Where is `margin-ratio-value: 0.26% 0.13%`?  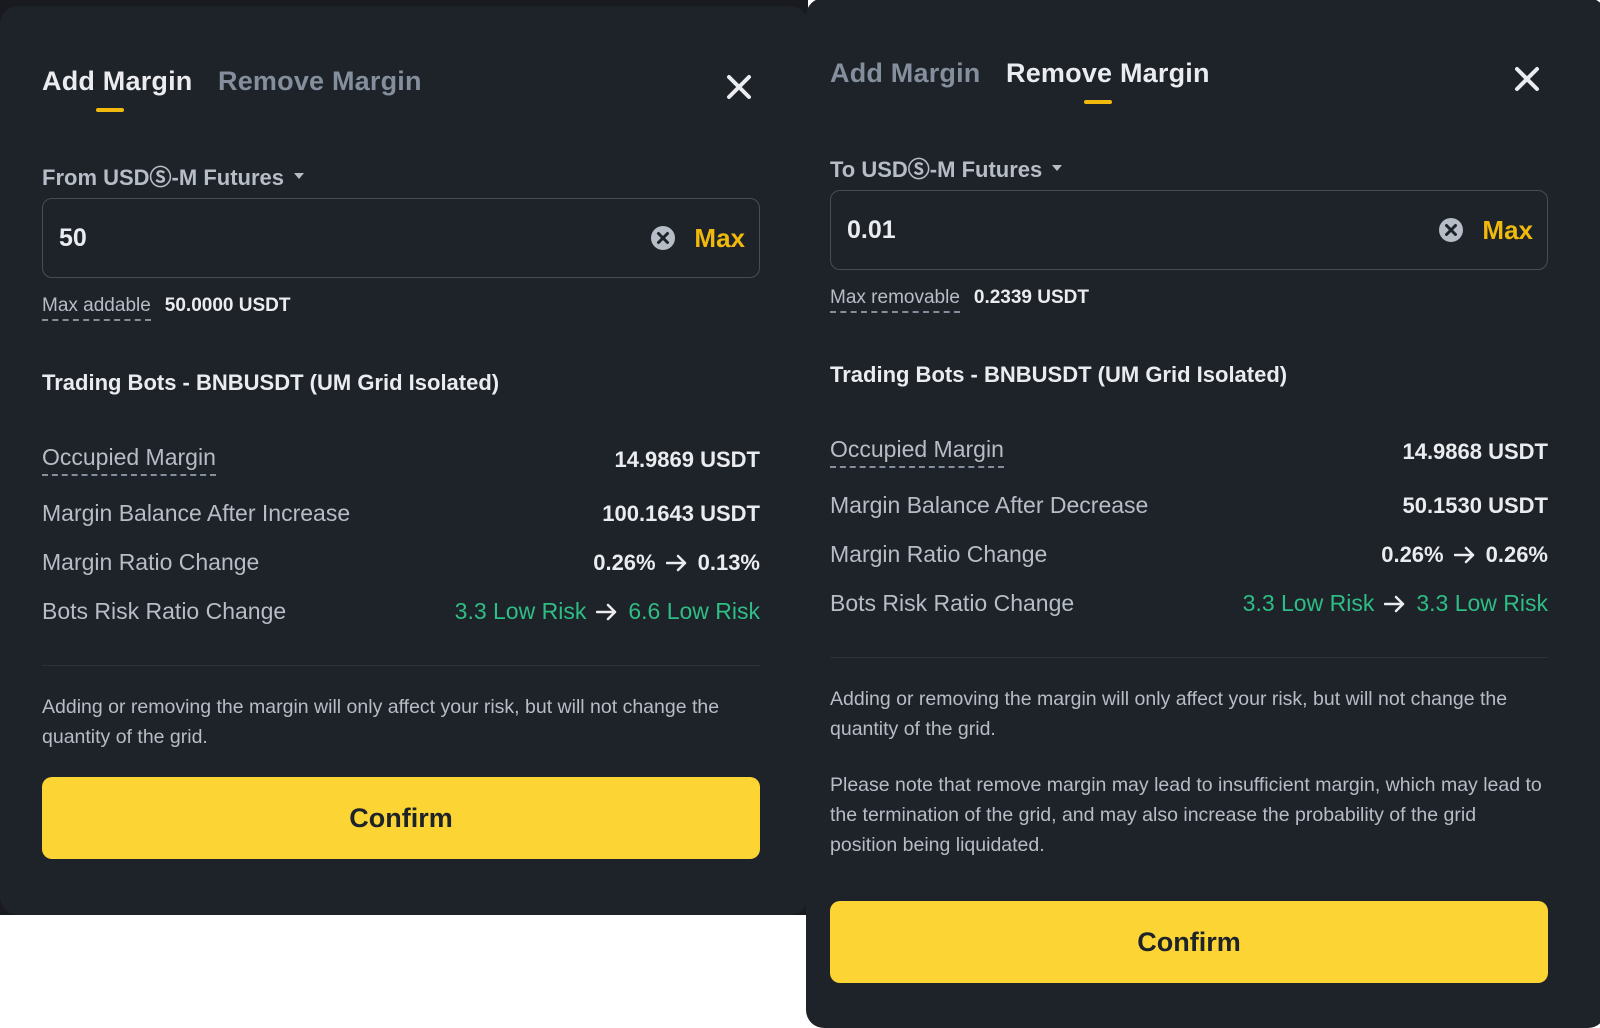 margin-ratio-value: 0.26% 0.13% is located at coordinates (676, 563).